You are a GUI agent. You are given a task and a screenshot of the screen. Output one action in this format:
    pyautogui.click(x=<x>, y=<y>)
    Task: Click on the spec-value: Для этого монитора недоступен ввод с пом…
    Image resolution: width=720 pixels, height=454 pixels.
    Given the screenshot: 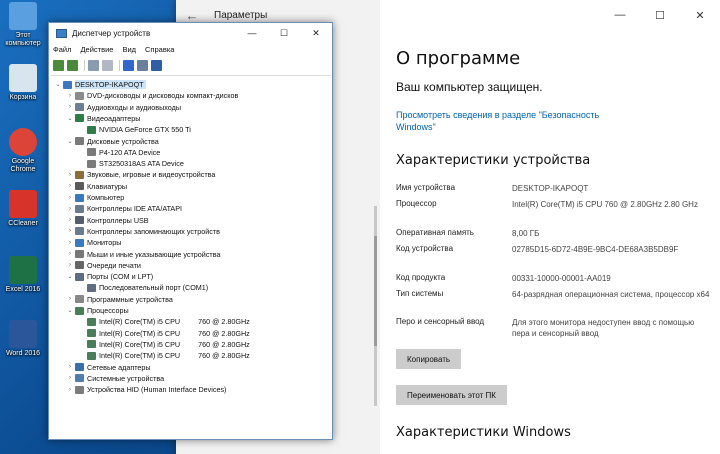 What is the action you would take?
    pyautogui.click(x=603, y=328)
    